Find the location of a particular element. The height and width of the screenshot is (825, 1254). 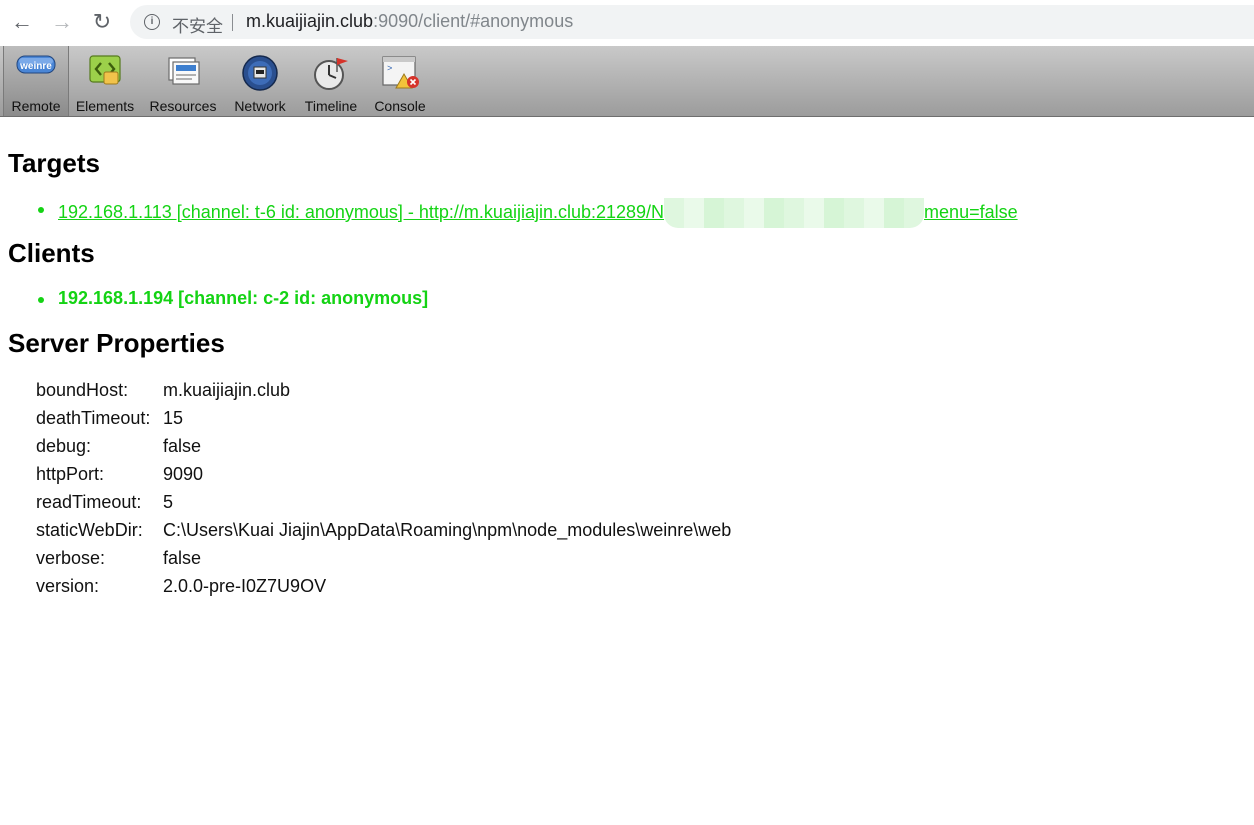

clients-heading: Clients is located at coordinates (51, 253).